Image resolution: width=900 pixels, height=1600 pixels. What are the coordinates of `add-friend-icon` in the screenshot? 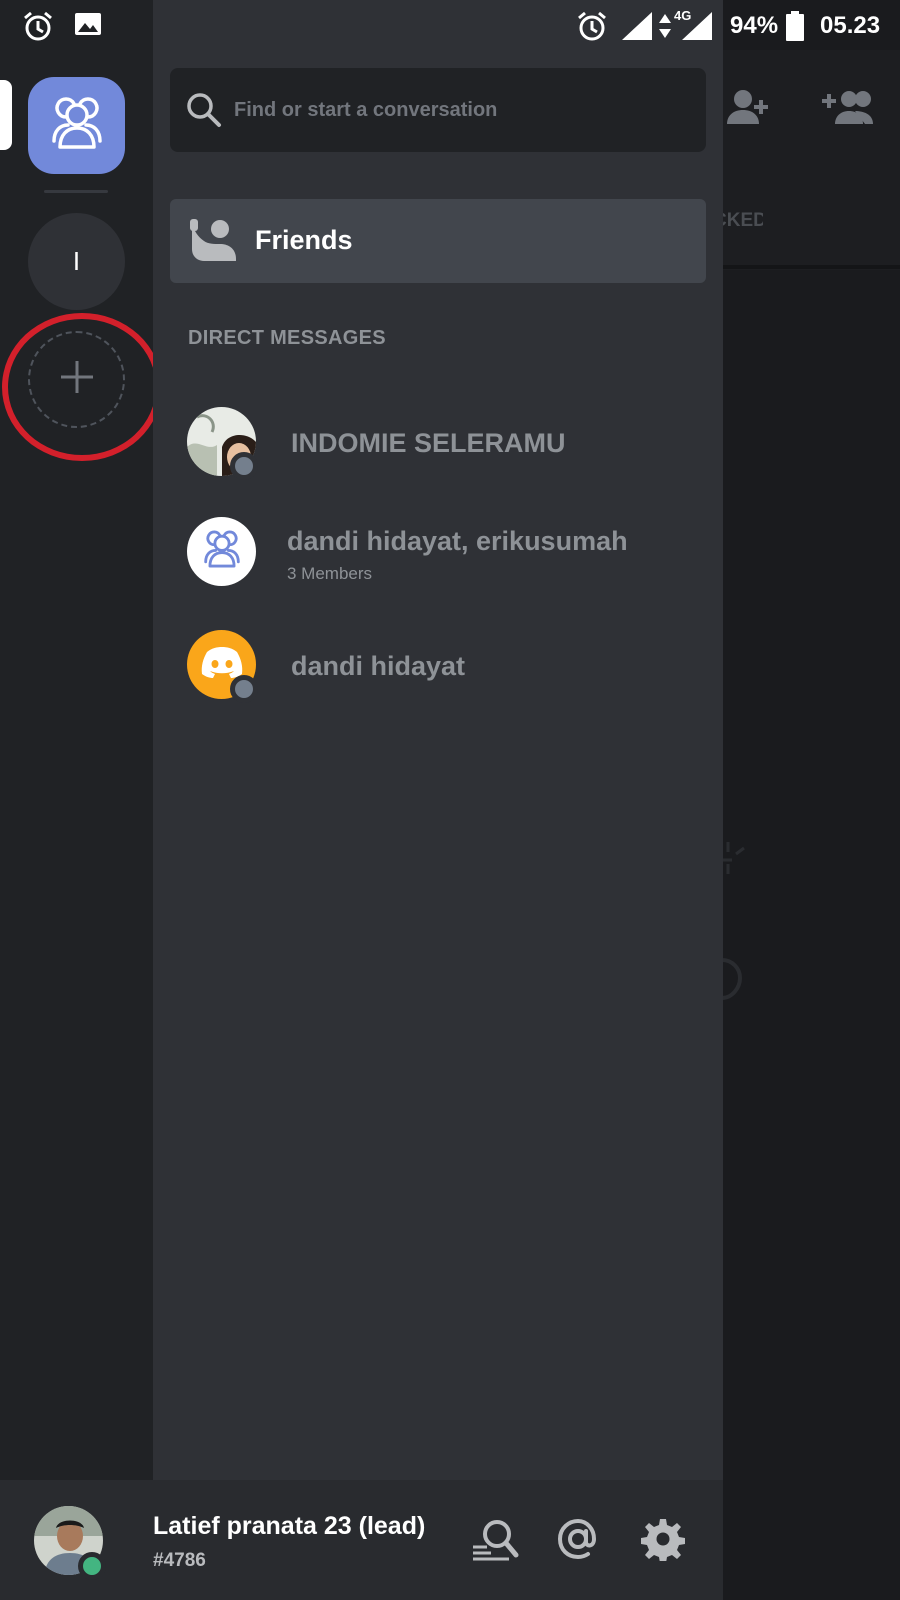 It's located at (748, 110).